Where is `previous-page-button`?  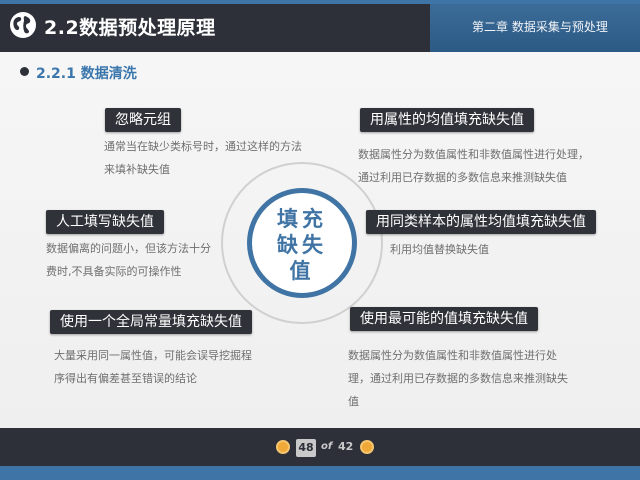
previous-page-button is located at coordinates (283, 447).